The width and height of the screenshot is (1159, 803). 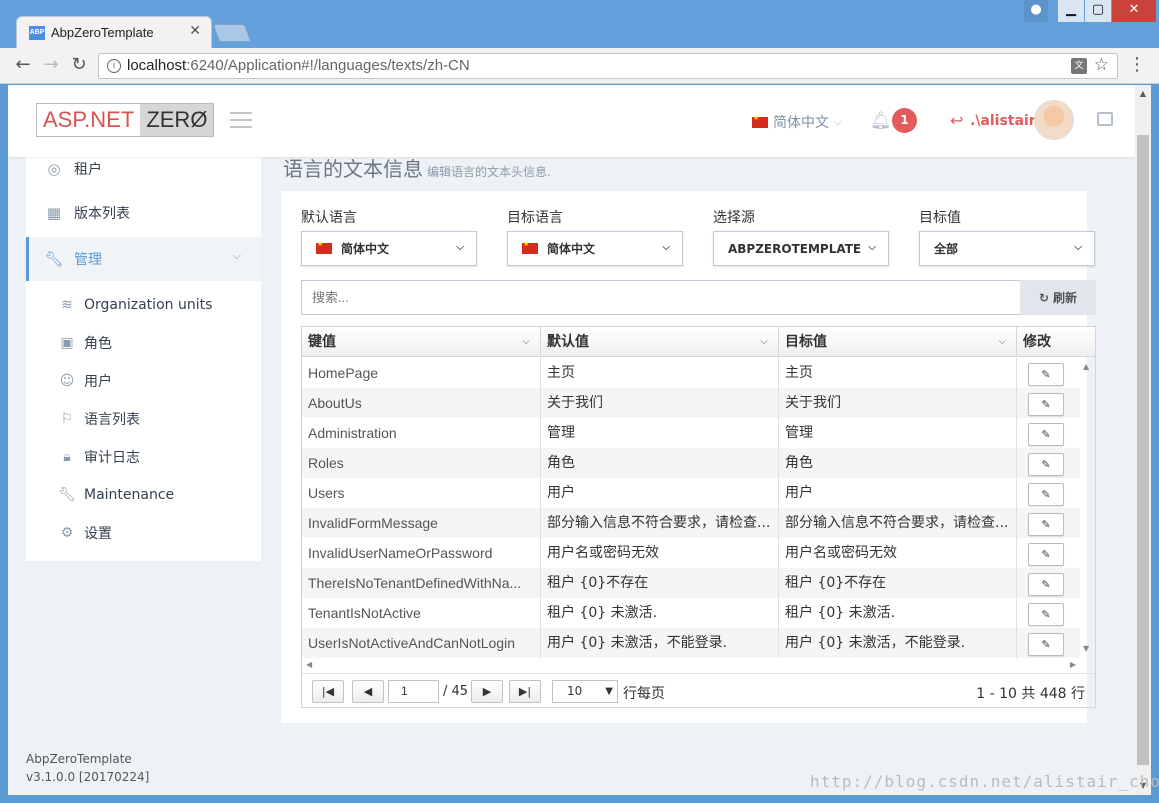 What do you see at coordinates (525, 691) in the screenshot?
I see `last-page-button: ▶|` at bounding box center [525, 691].